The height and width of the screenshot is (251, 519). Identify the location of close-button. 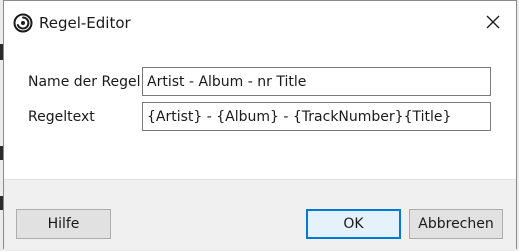
(493, 23).